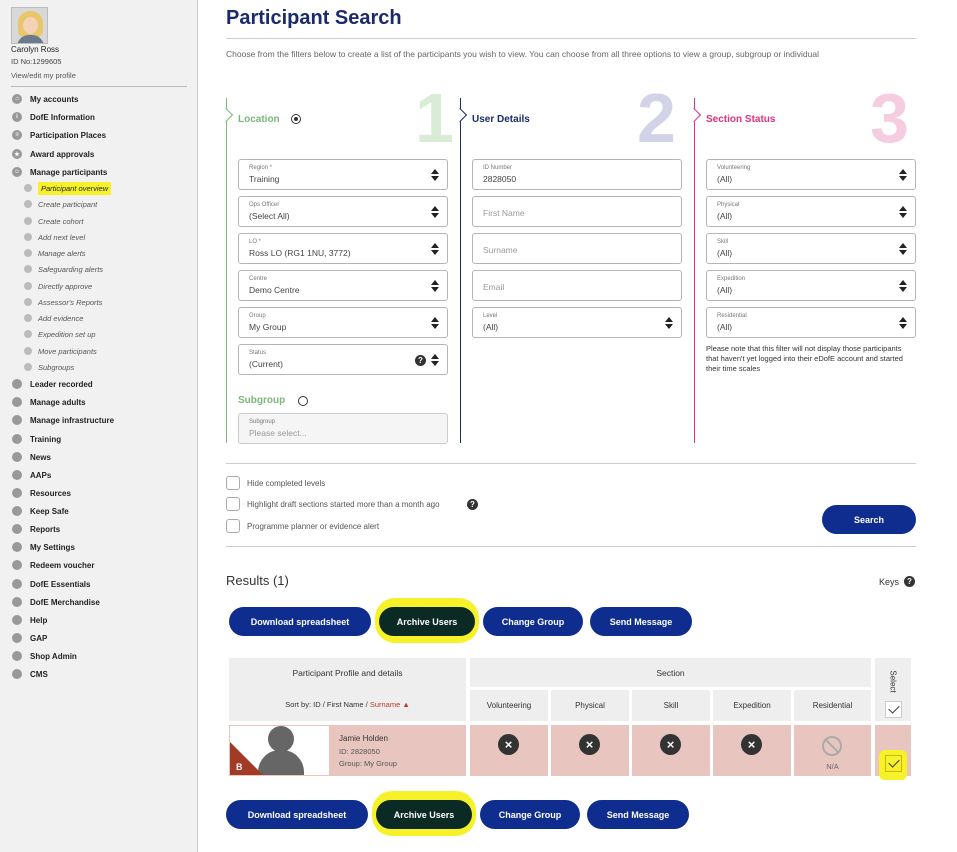 This screenshot has height=852, width=957. Describe the element at coordinates (30, 674) in the screenshot. I see `sidebar-item-cms: CMS` at that location.